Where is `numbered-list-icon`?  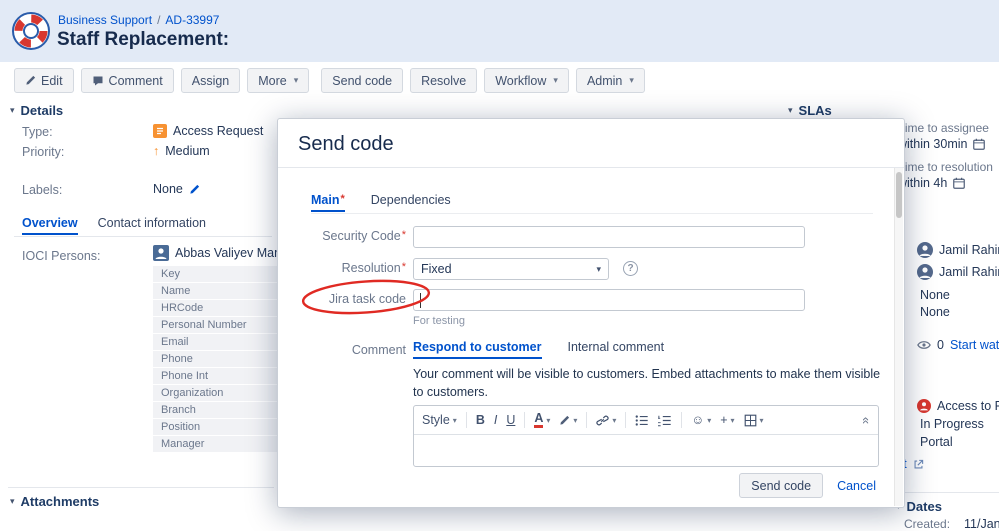 numbered-list-icon is located at coordinates (665, 420).